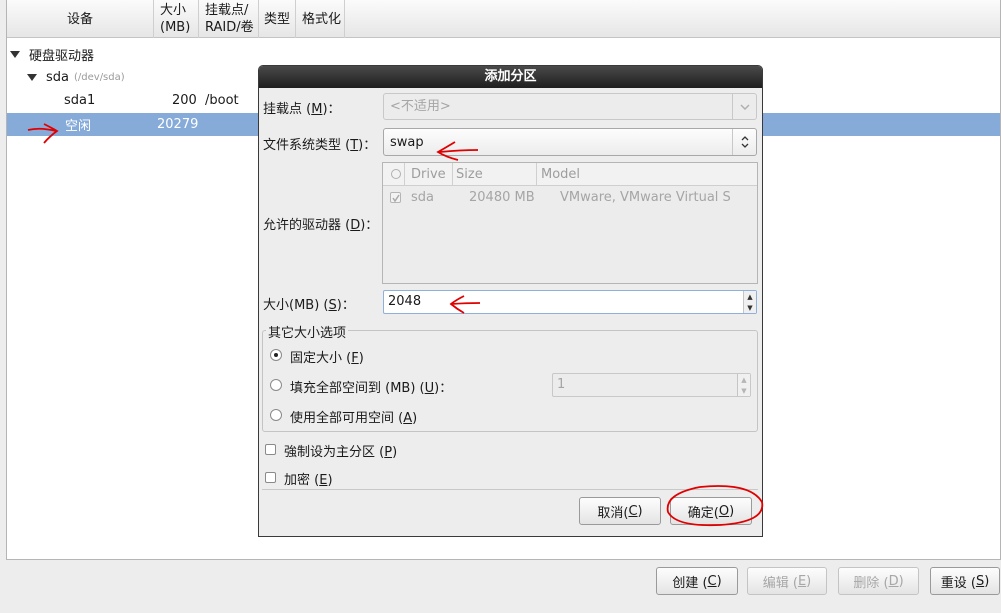 This screenshot has width=1001, height=613. Describe the element at coordinates (570, 142) in the screenshot. I see `fs-type-combo: swap` at that location.